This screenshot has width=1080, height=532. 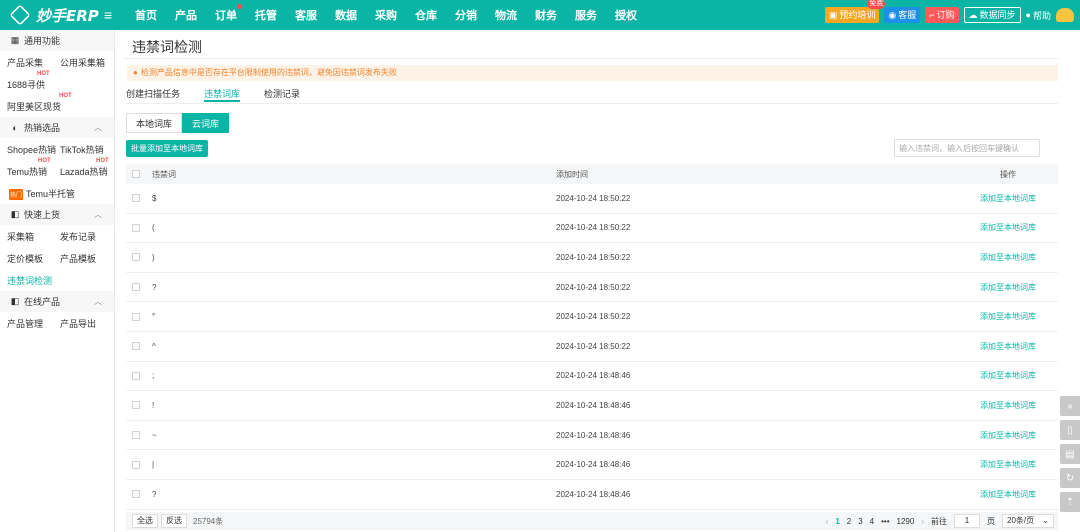 What do you see at coordinates (967, 148) in the screenshot?
I see `search-input` at bounding box center [967, 148].